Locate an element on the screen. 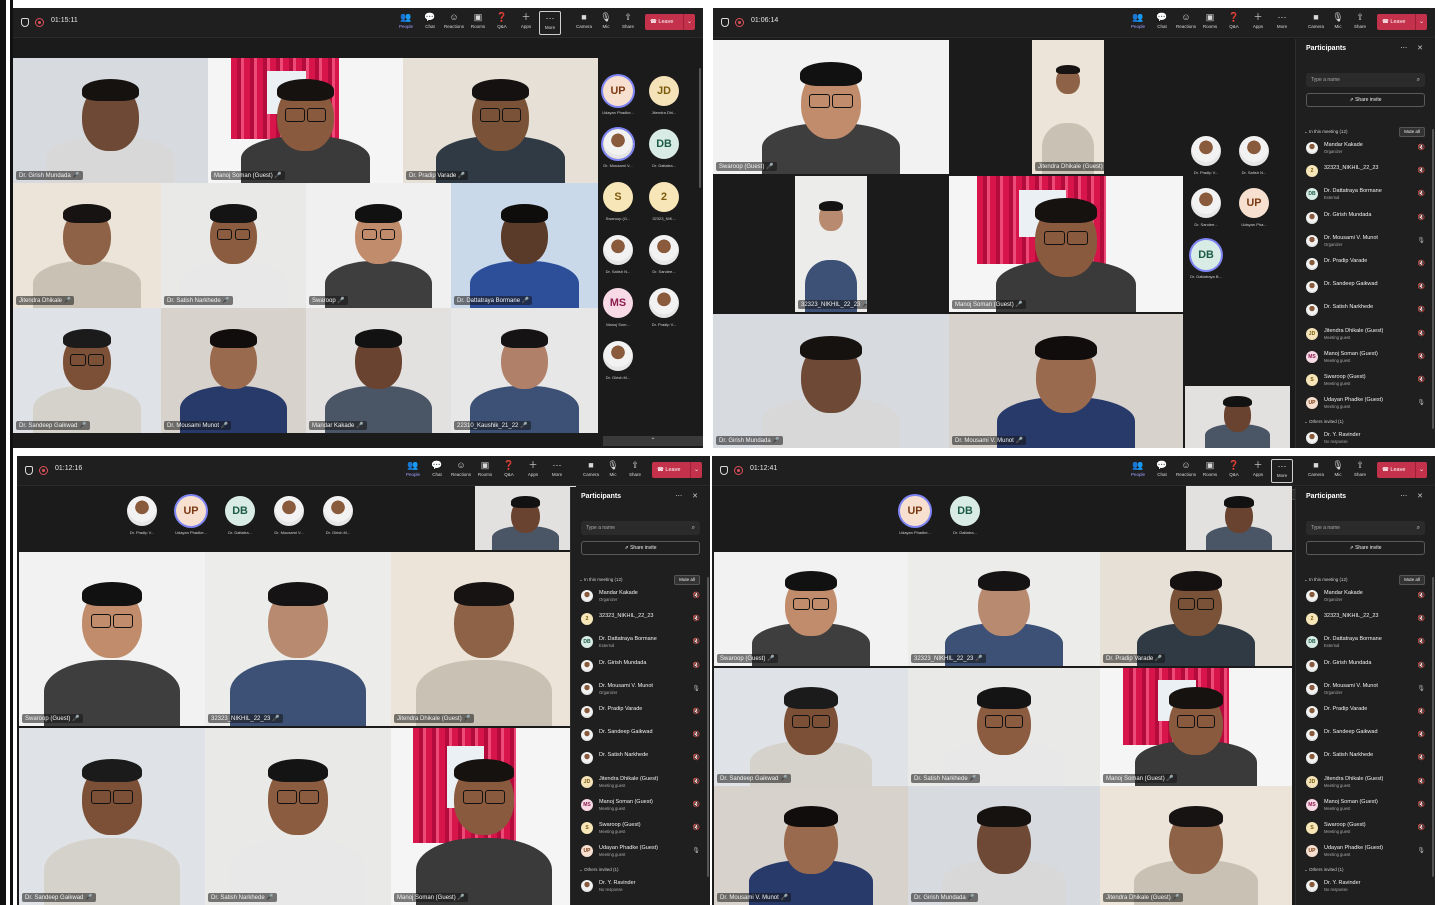  people-button: 👥 People is located at coordinates (1138, 471).